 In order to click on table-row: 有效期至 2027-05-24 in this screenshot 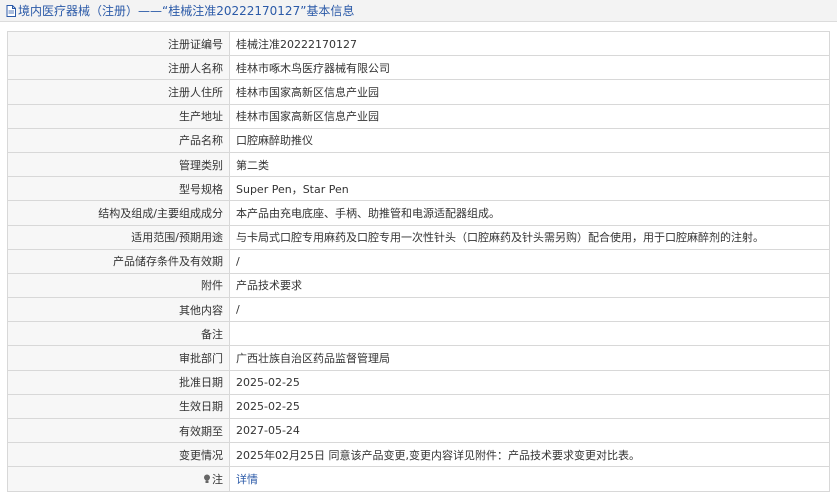, I will do `click(418, 430)`.